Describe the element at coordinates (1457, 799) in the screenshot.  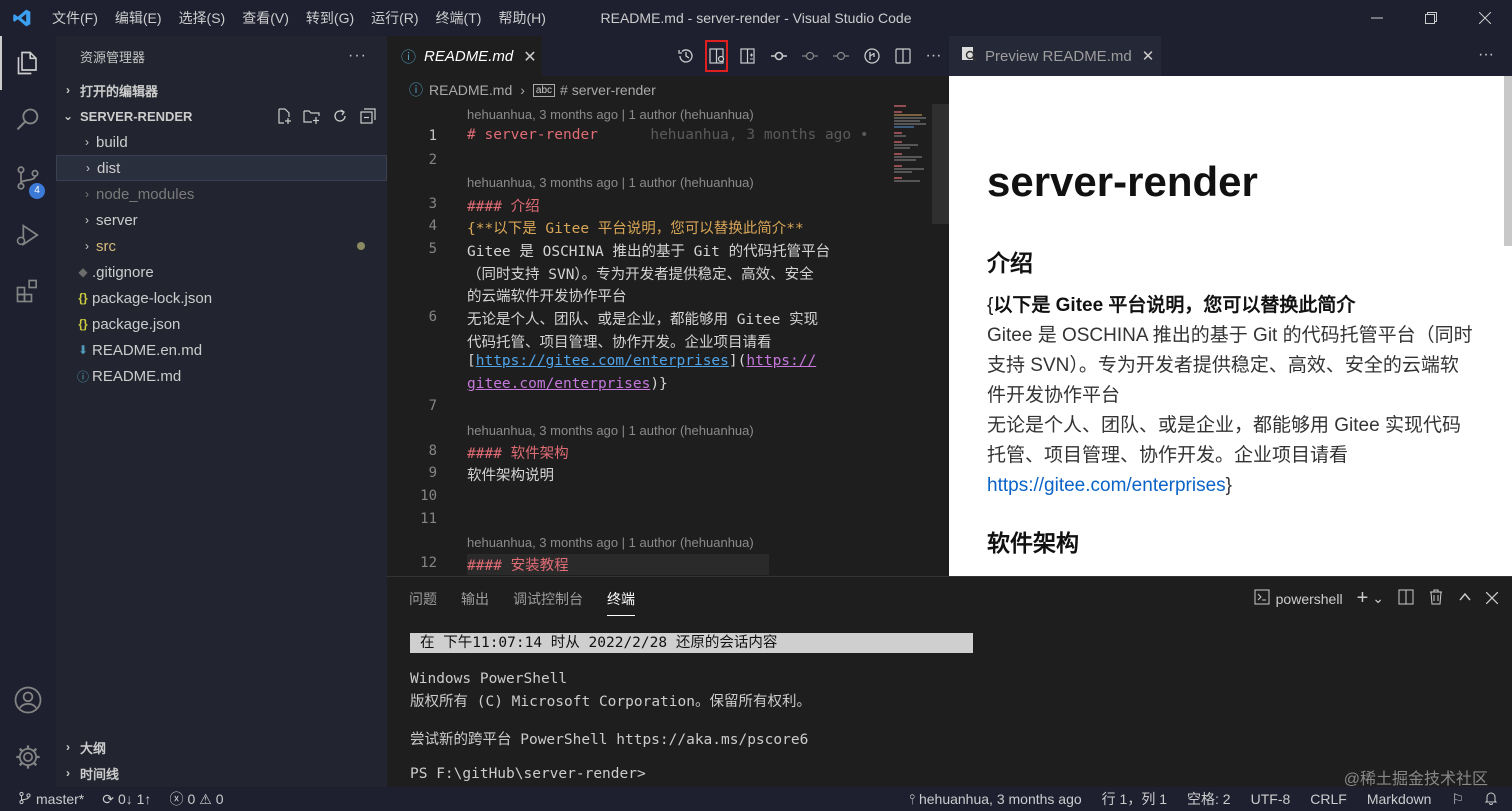
I see `feedback-icon: ⚐` at that location.